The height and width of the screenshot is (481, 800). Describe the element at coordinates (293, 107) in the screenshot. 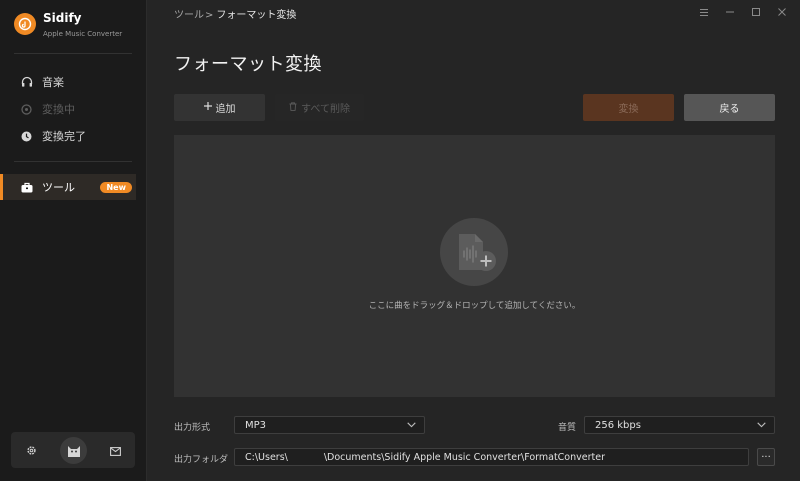

I see `trash-icon` at that location.